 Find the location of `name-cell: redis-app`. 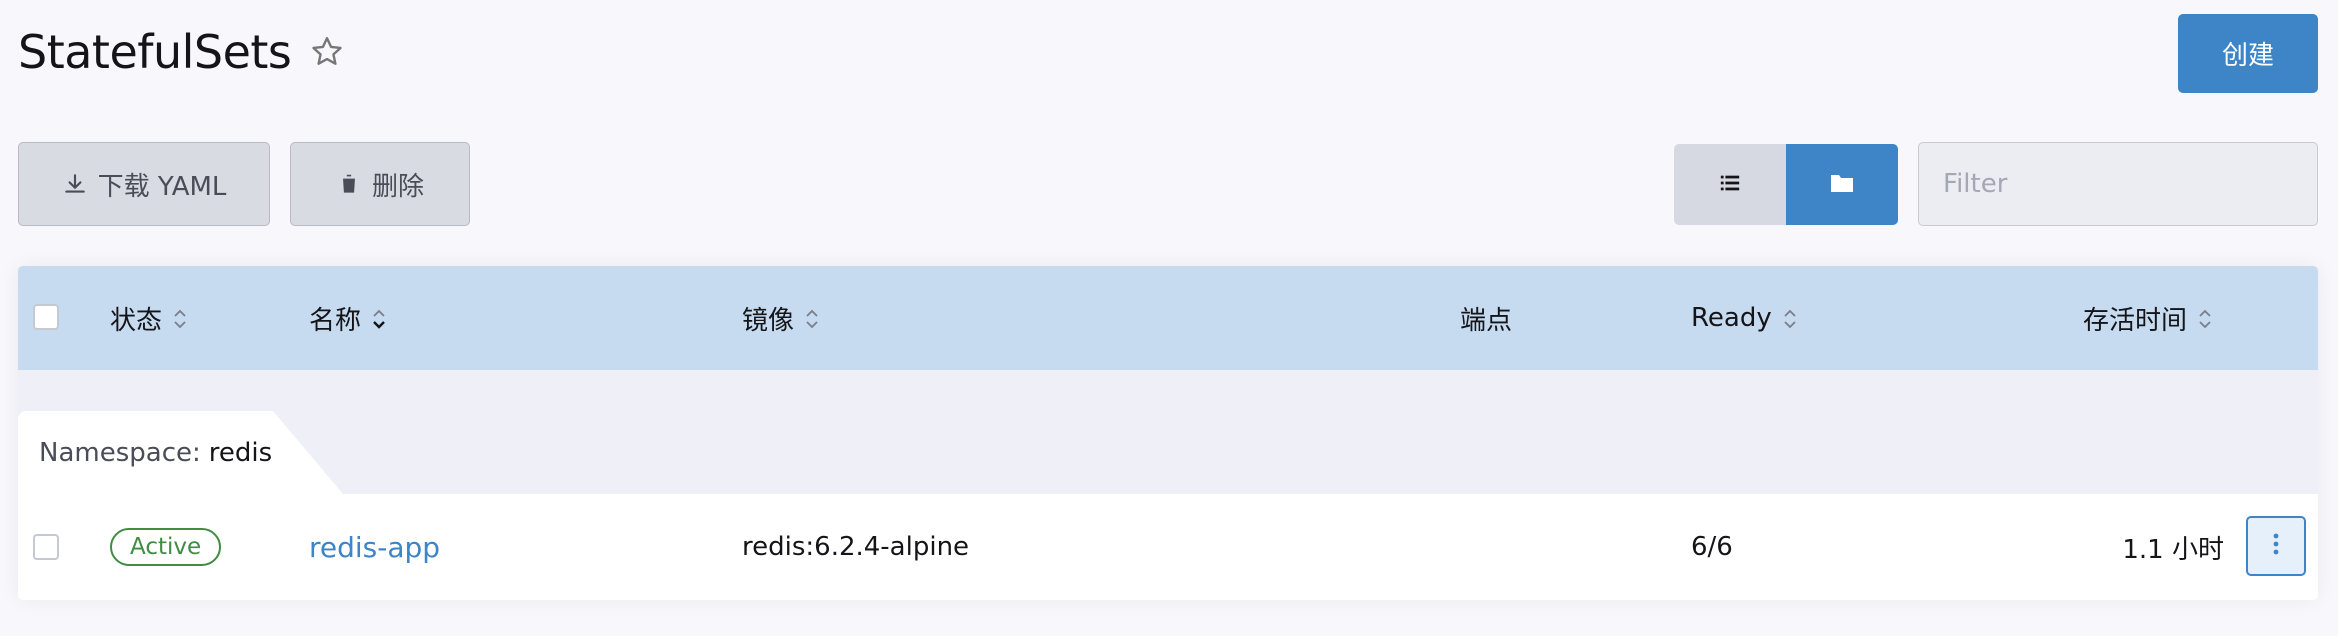

name-cell: redis-app is located at coordinates (374, 547).